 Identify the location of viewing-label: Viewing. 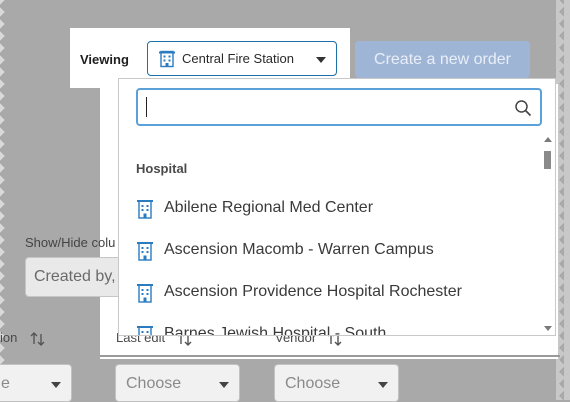
(104, 59).